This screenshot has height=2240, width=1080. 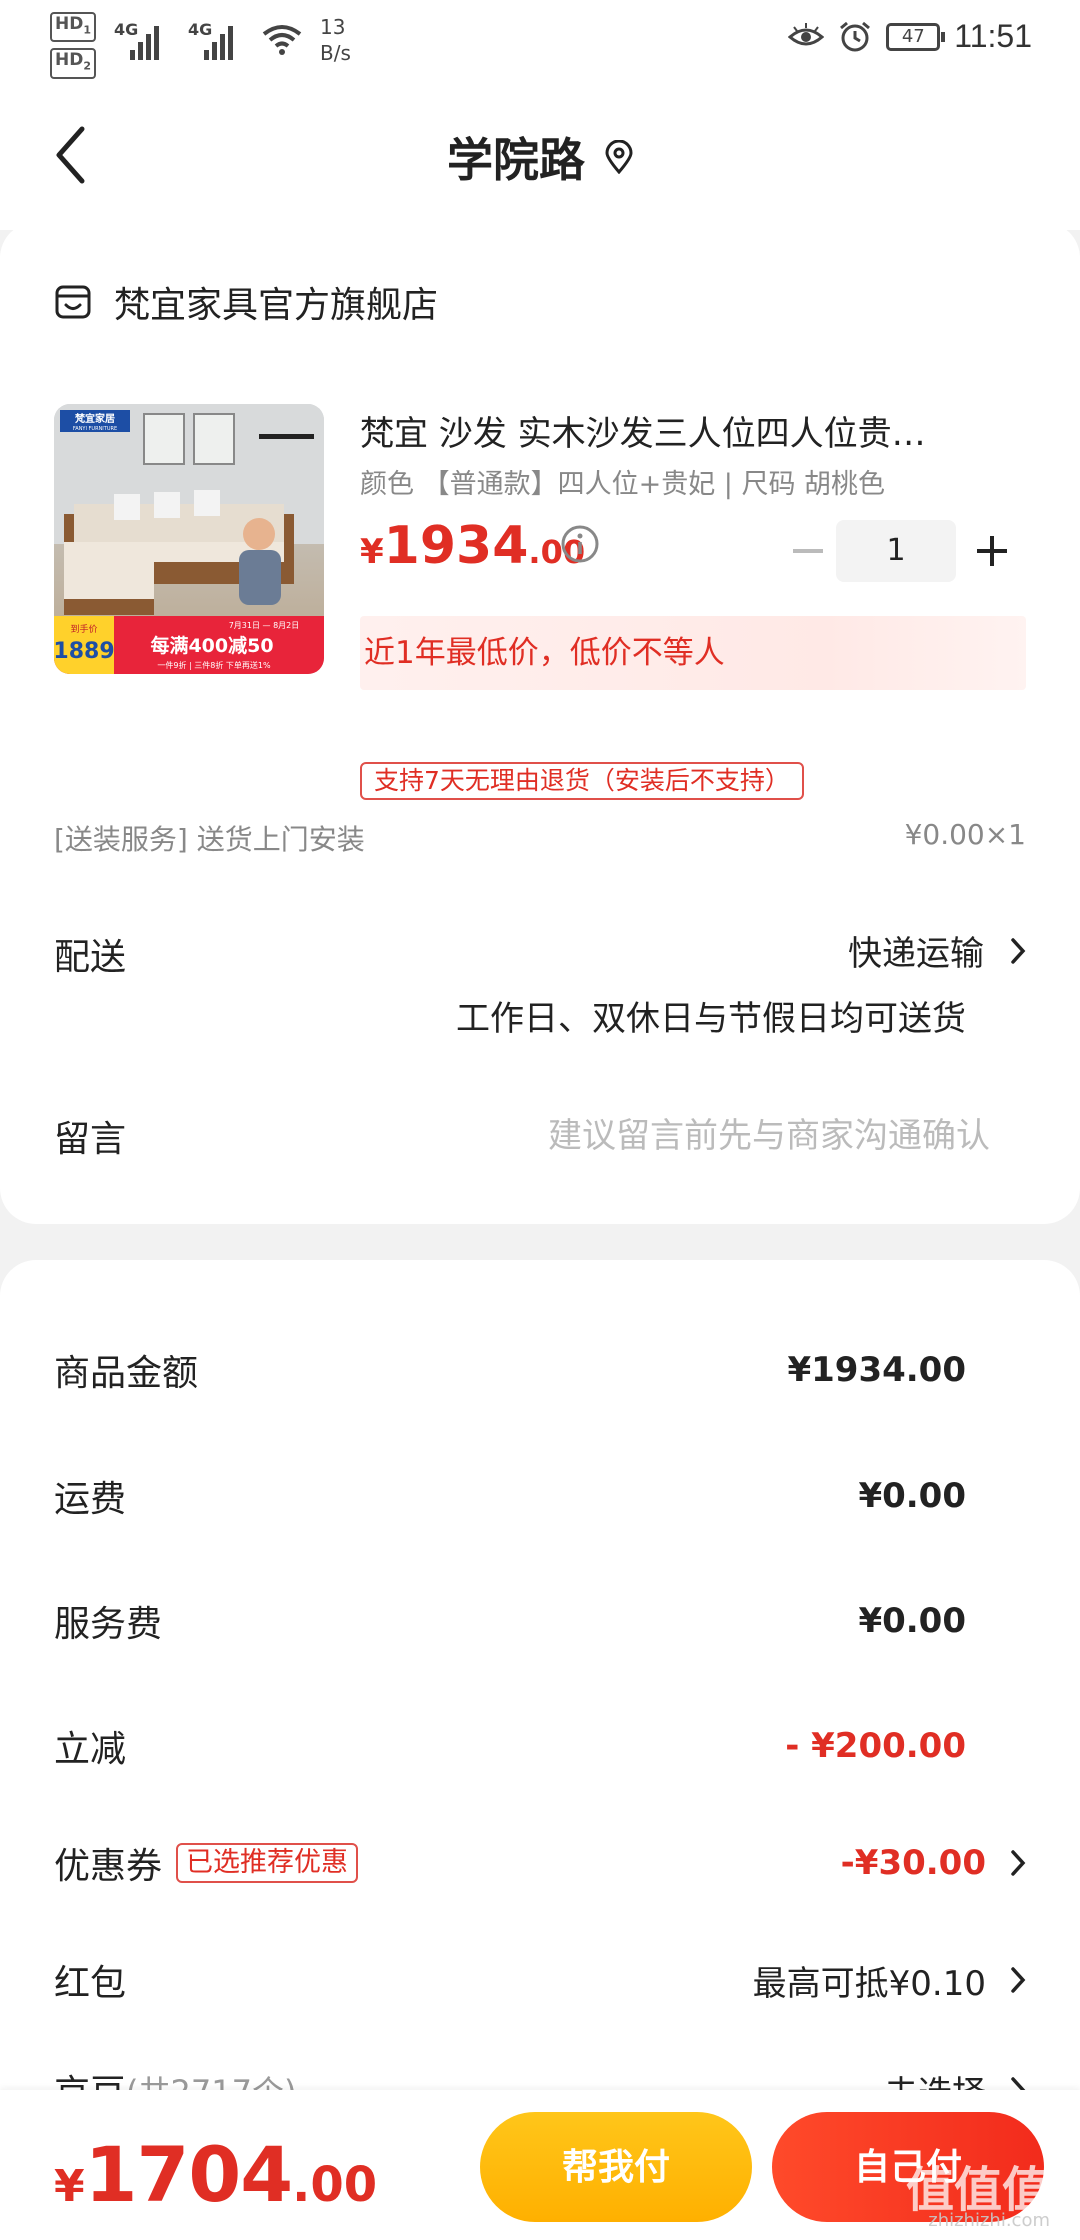 I want to click on wifi-icon, so click(x=282, y=40).